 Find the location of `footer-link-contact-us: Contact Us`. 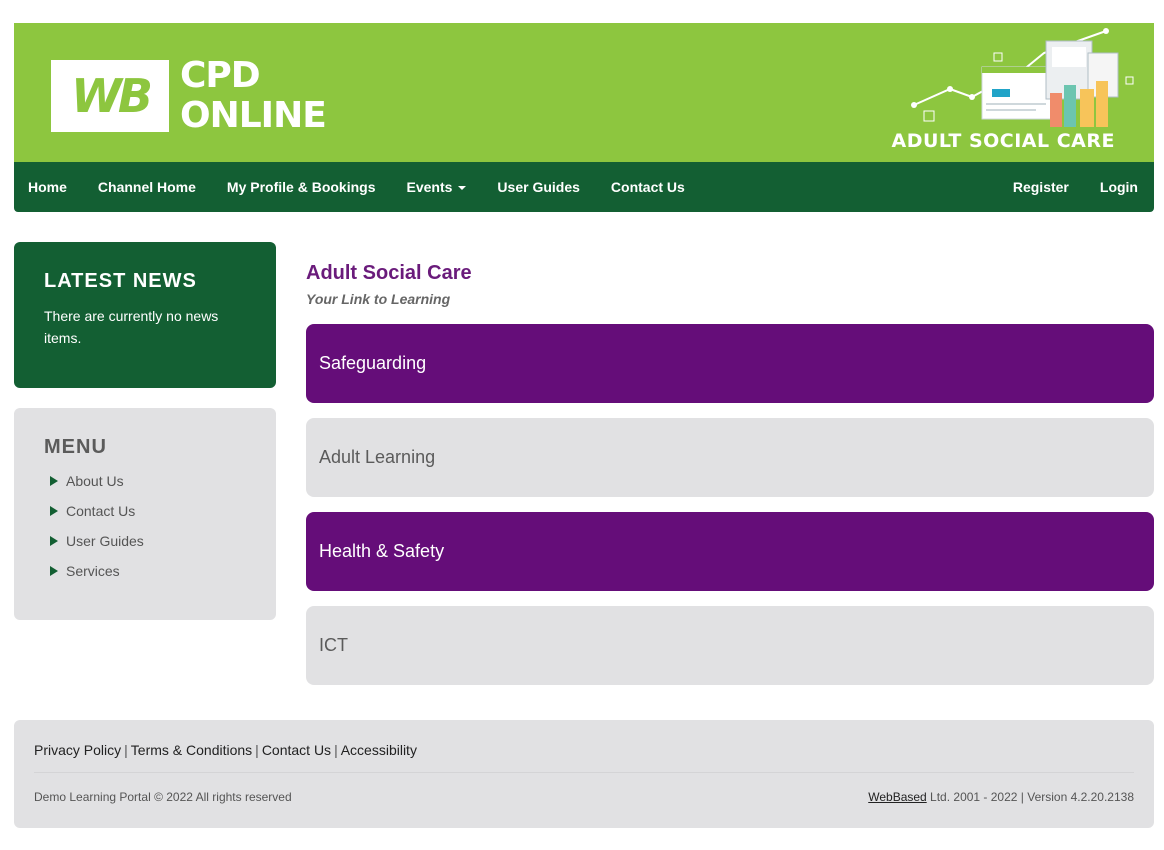

footer-link-contact-us: Contact Us is located at coordinates (296, 750).